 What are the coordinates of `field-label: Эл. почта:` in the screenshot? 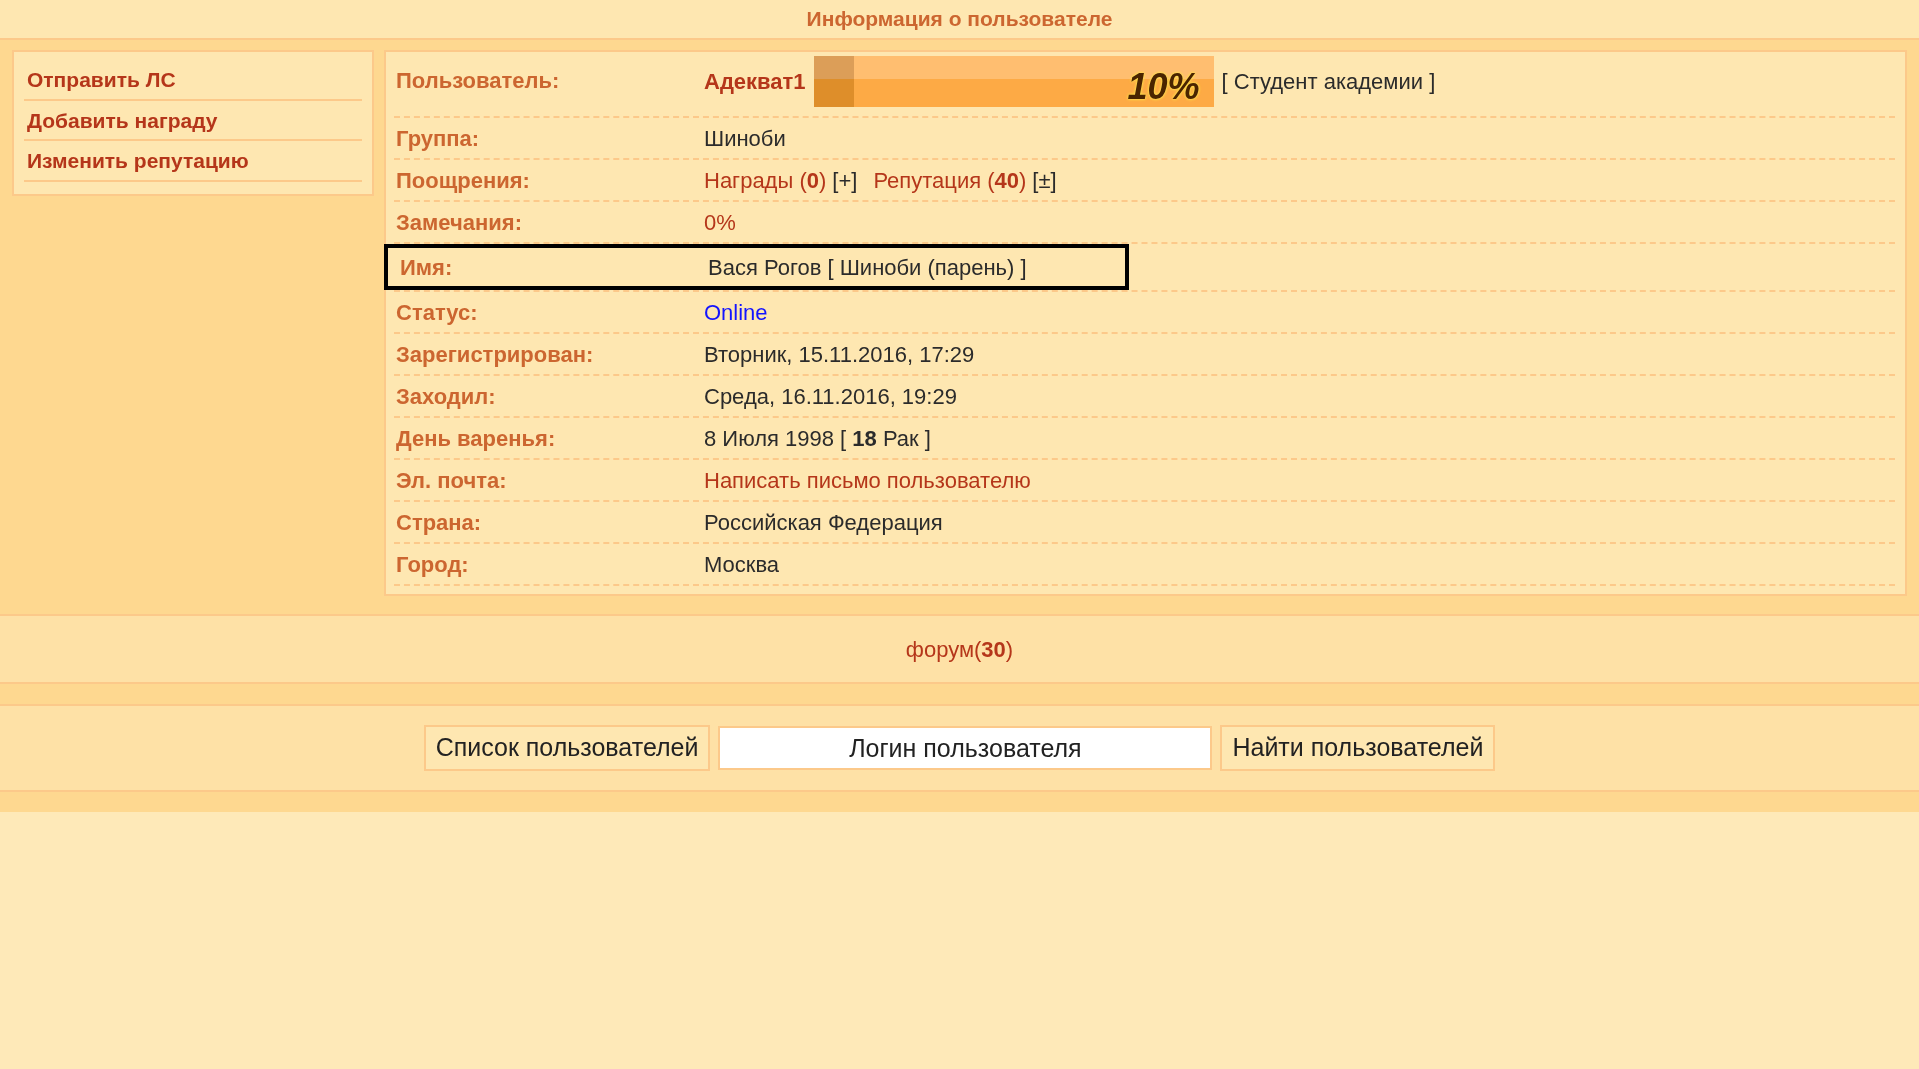 It's located at (451, 480).